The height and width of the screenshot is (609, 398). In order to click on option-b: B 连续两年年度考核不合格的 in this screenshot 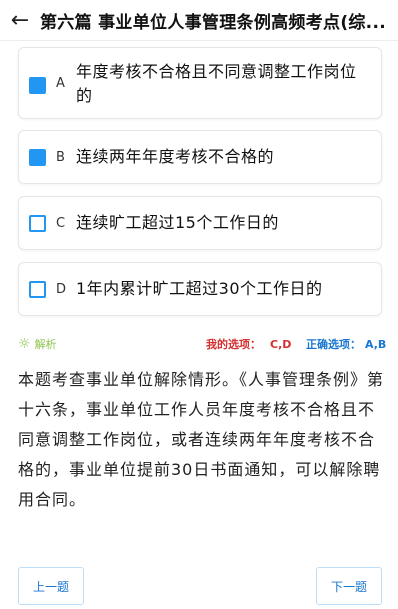, I will do `click(200, 157)`.